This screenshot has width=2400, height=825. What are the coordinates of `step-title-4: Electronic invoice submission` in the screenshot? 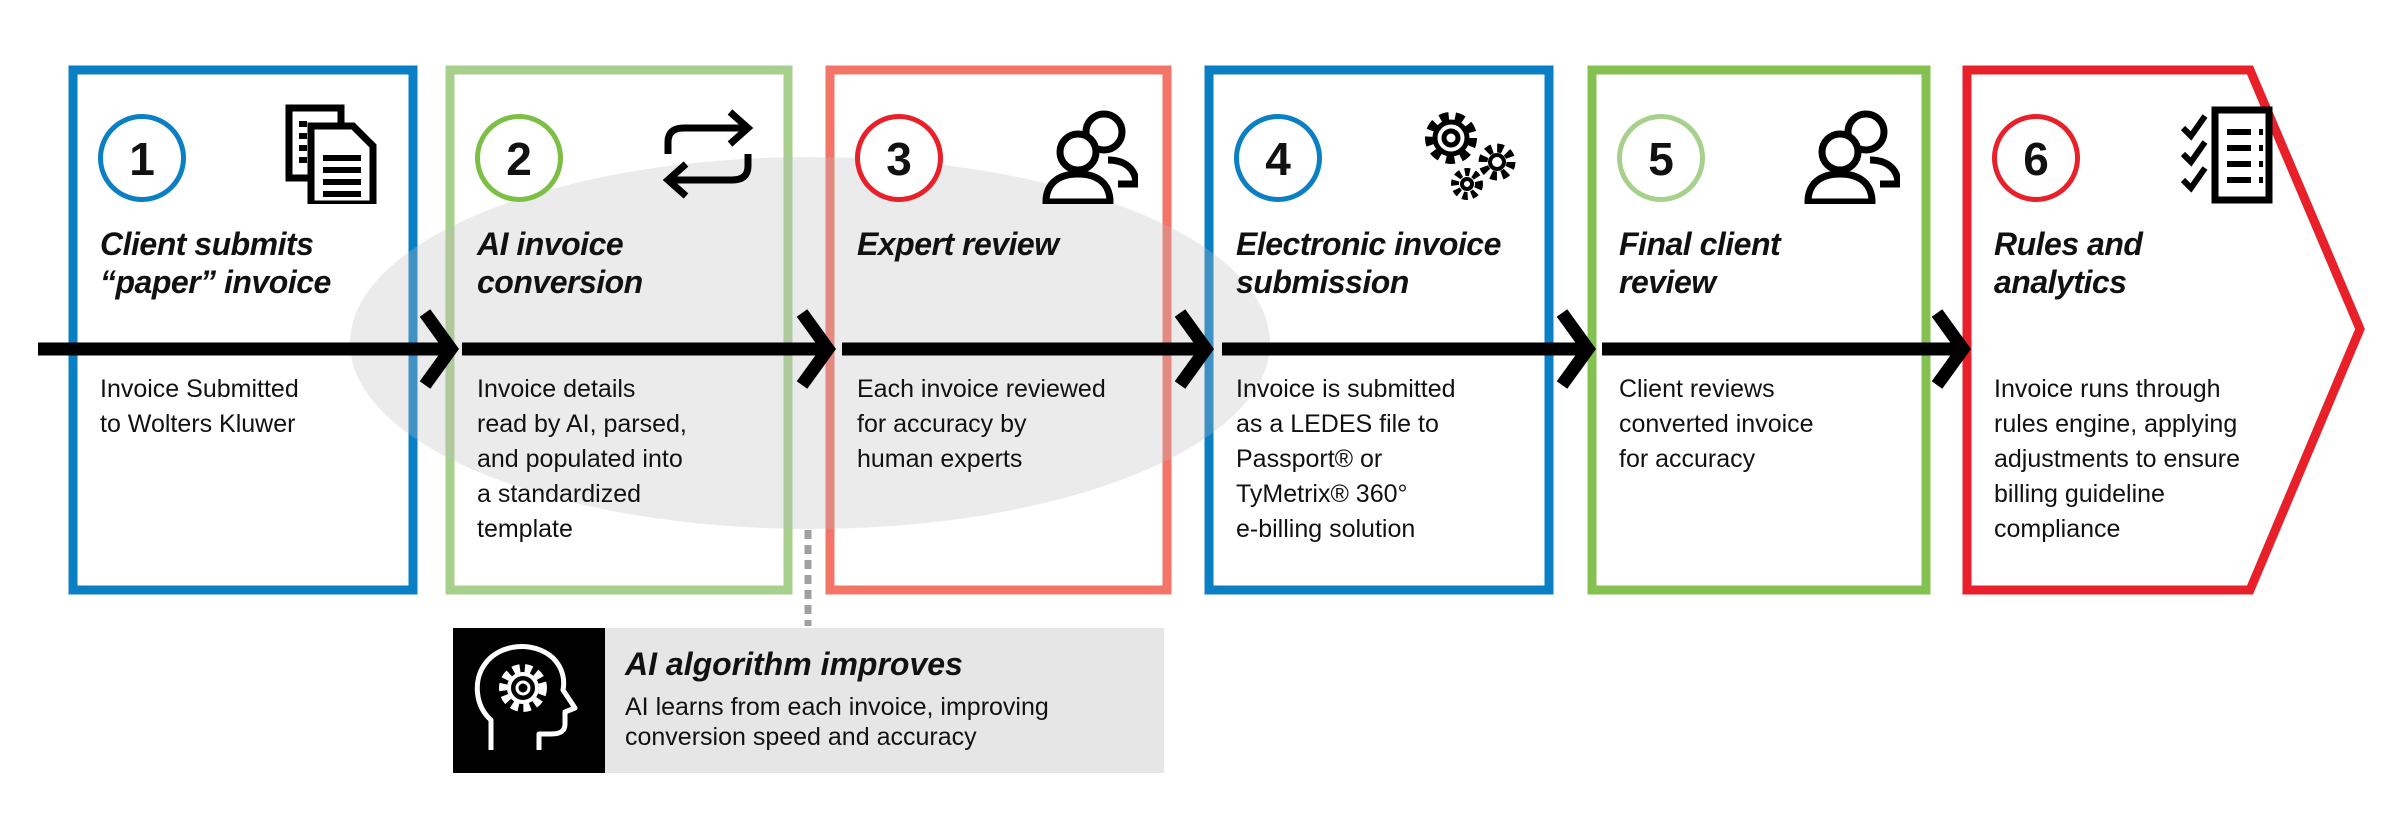 It's located at (1368, 263).